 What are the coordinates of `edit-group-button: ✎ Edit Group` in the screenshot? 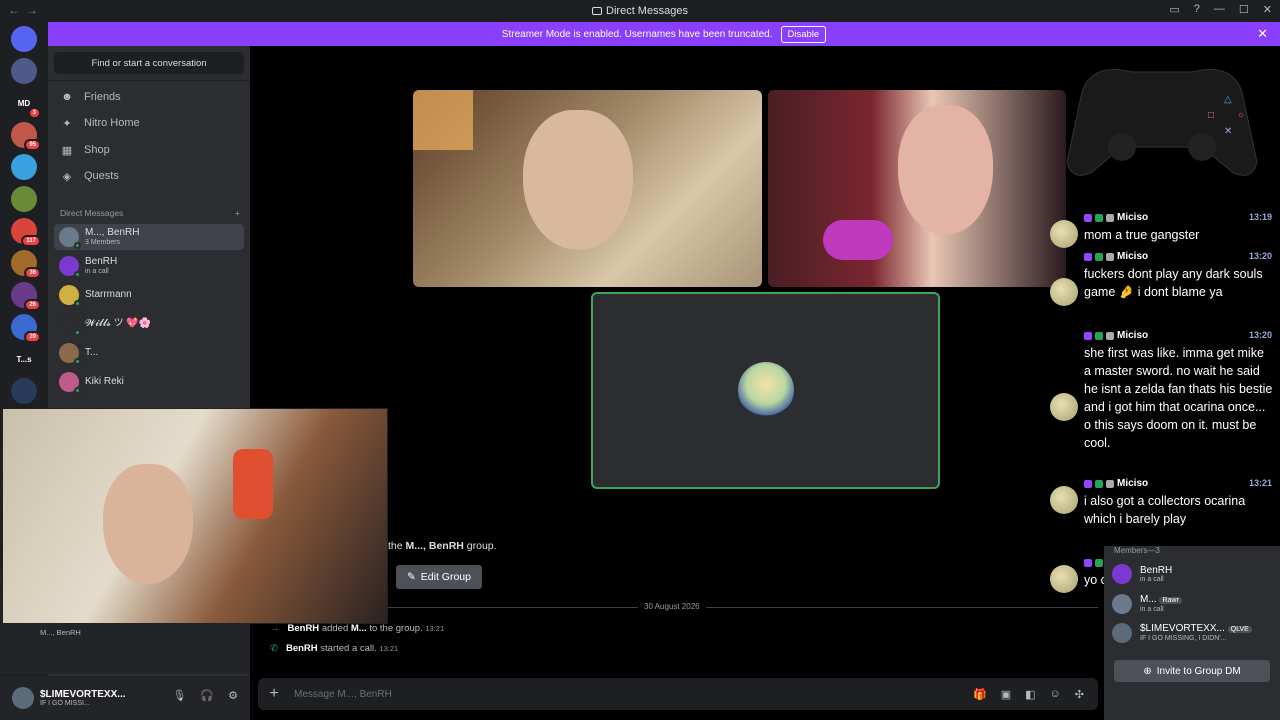 It's located at (439, 577).